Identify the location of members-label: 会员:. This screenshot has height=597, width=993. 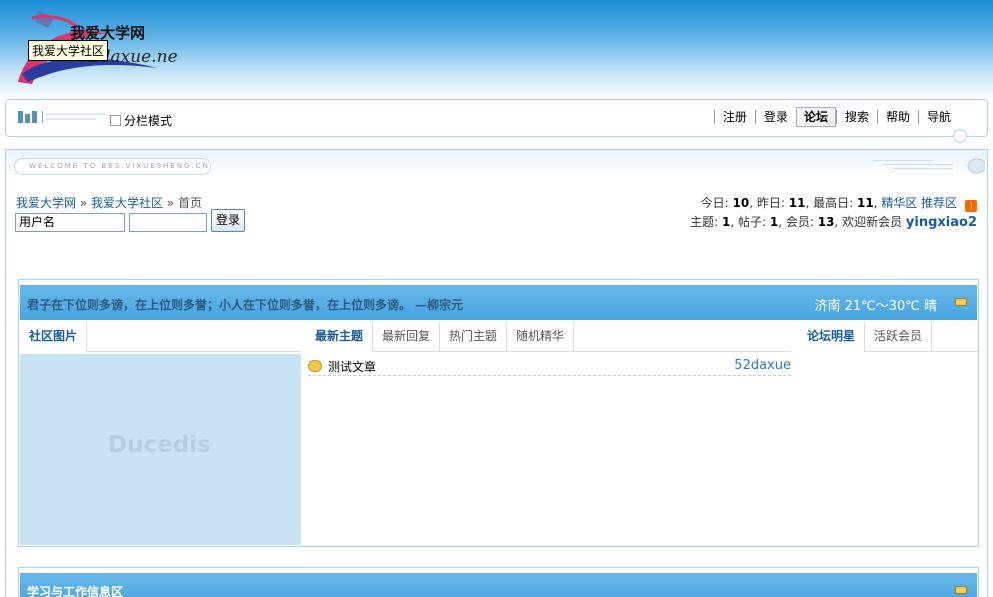
(799, 222).